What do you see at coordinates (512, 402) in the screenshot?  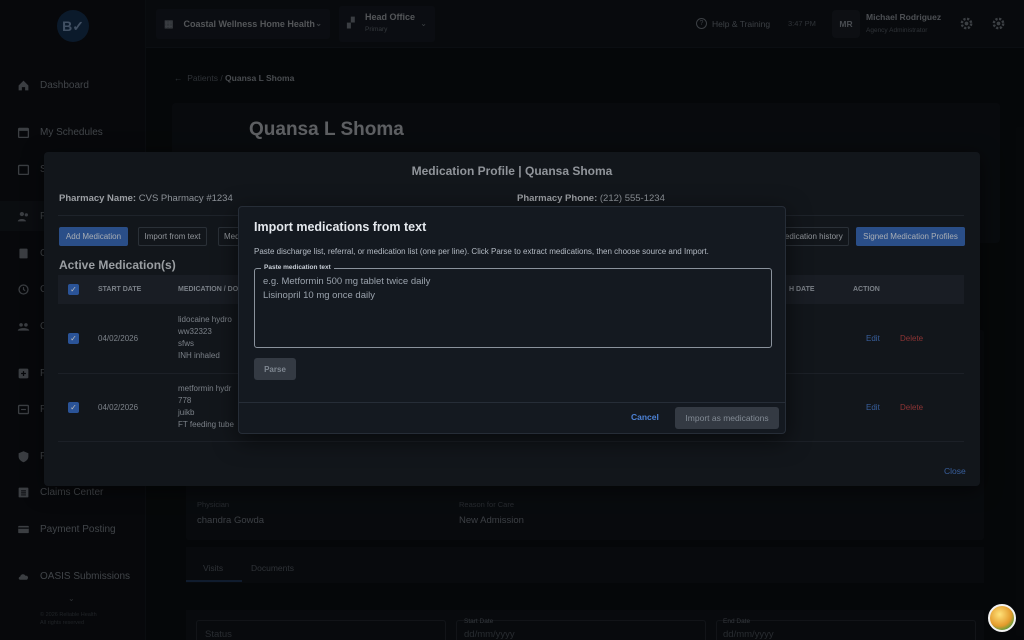 I see `divider` at bounding box center [512, 402].